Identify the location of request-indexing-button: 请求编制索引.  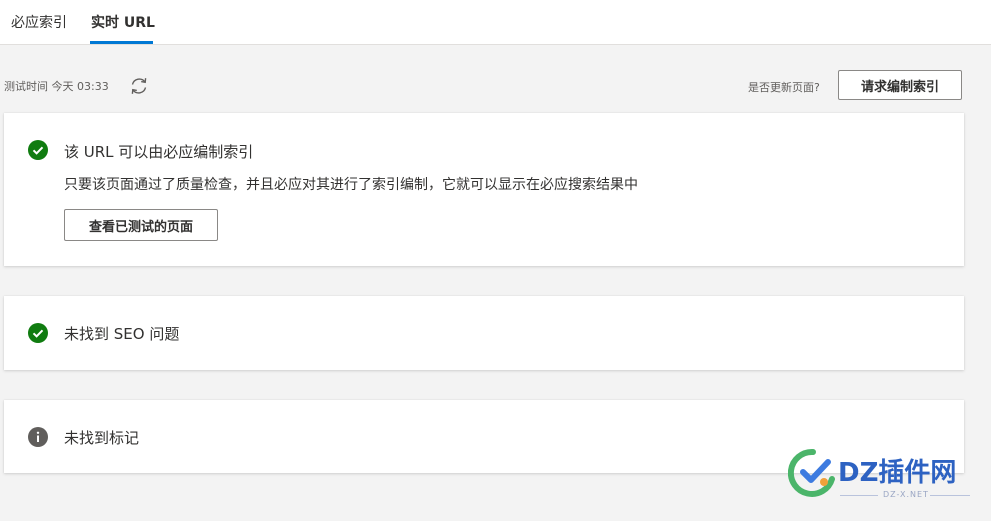
(900, 85).